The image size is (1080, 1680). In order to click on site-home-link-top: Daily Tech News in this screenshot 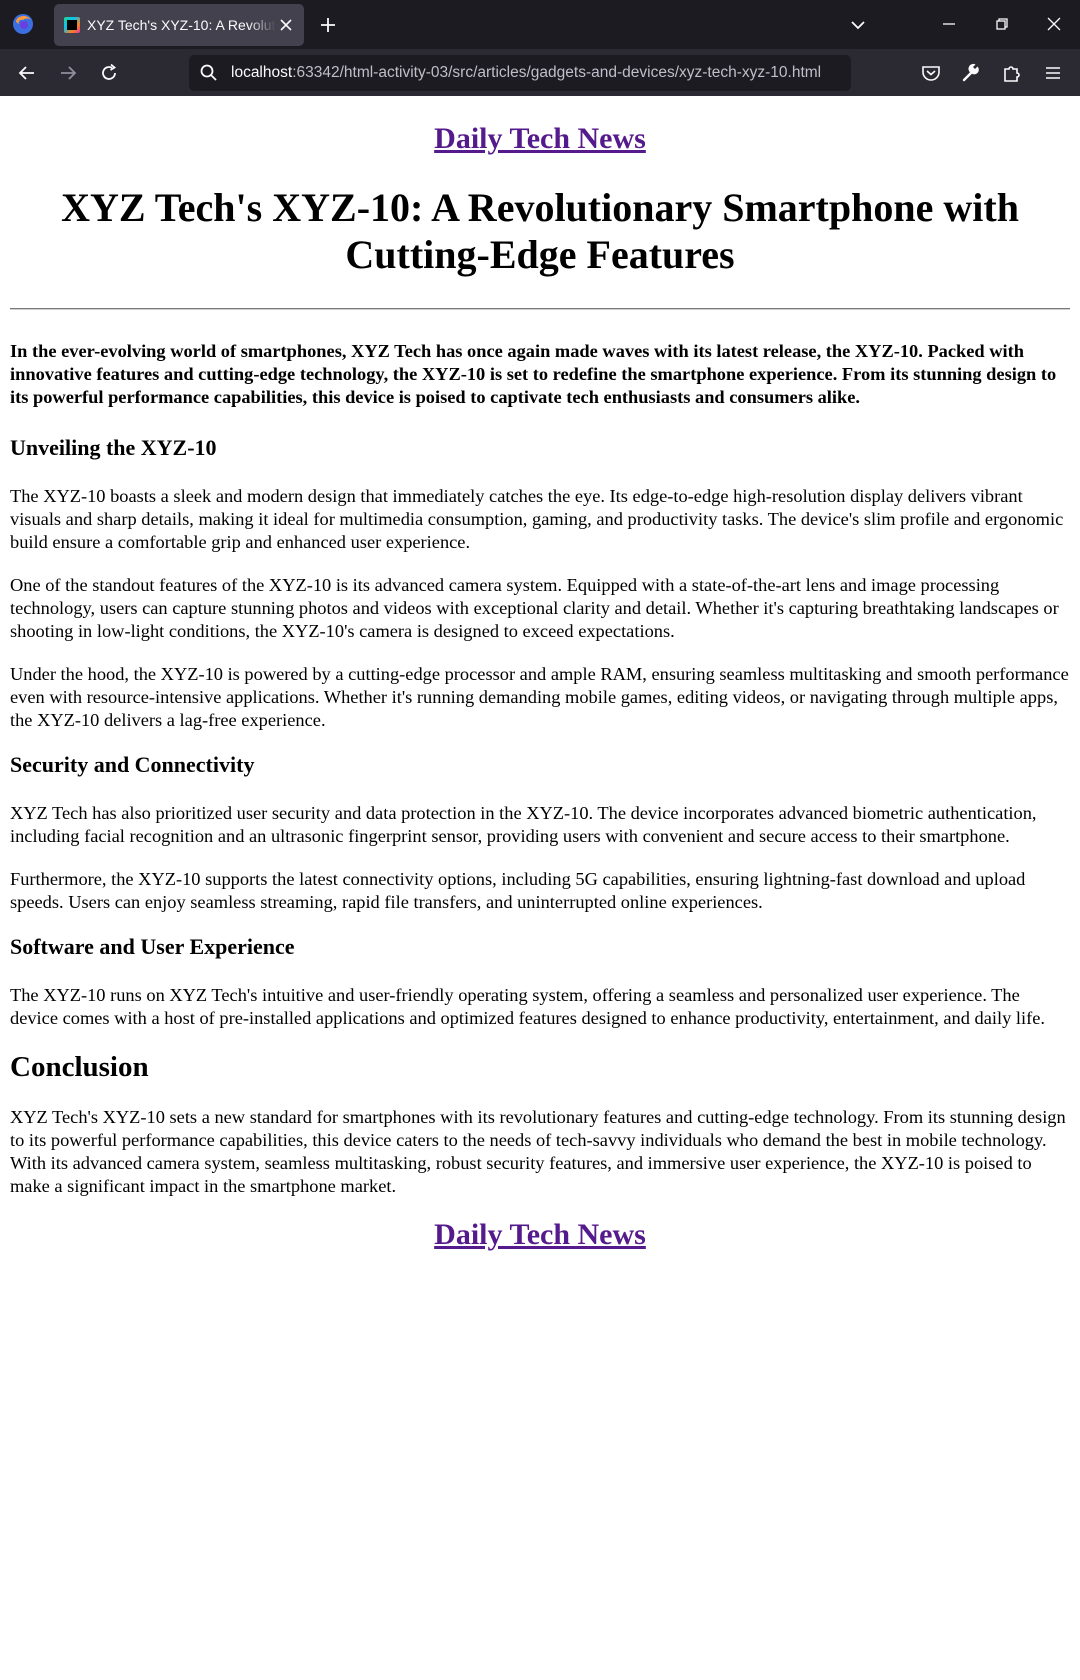, I will do `click(540, 138)`.